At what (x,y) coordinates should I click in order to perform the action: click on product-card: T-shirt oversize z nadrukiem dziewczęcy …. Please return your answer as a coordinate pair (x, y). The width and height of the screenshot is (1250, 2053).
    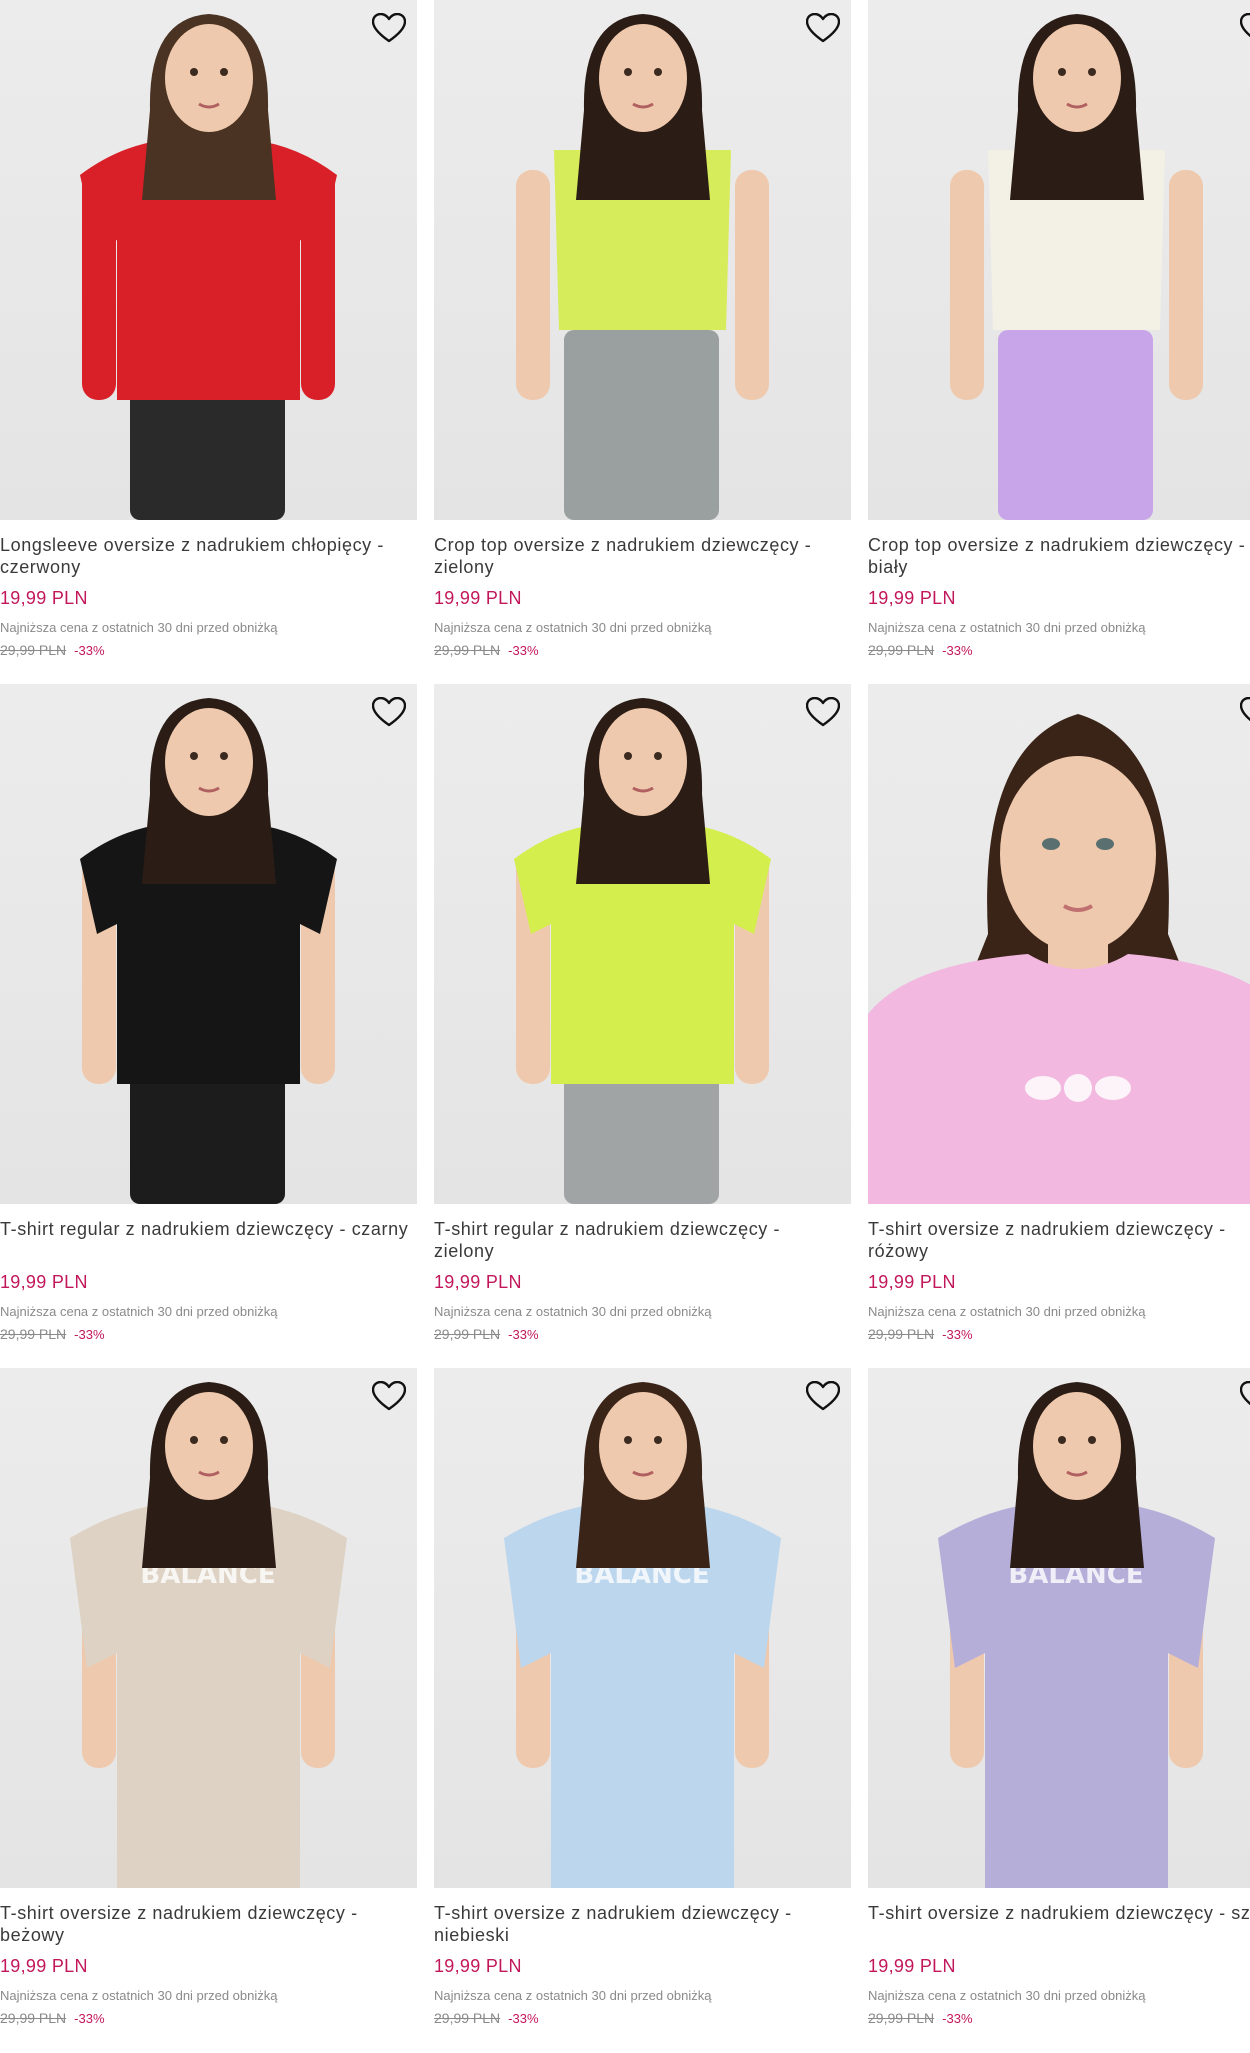
    Looking at the image, I should click on (1059, 1026).